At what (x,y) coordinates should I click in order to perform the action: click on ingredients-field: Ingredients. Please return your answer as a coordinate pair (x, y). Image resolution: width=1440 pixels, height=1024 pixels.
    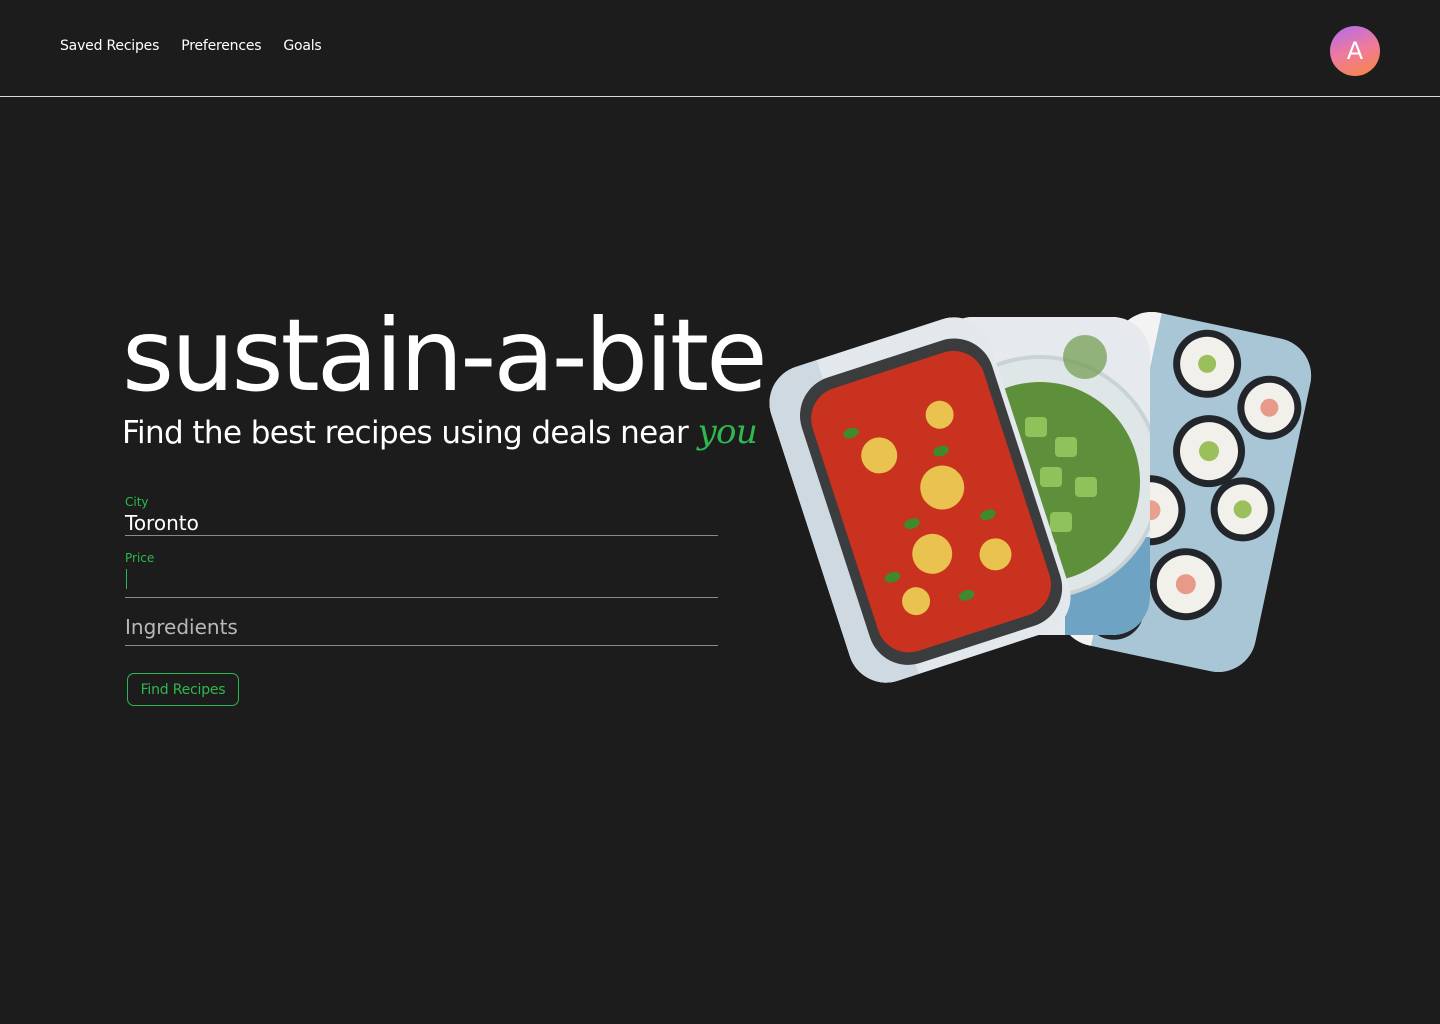
    Looking at the image, I should click on (421, 630).